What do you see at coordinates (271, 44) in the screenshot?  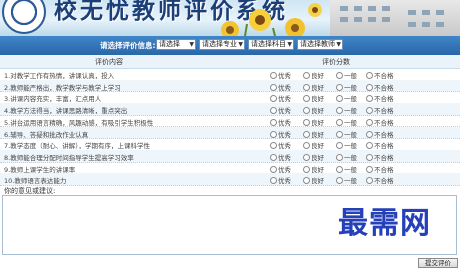 I see `select-subject: 请选择科目 ▼` at bounding box center [271, 44].